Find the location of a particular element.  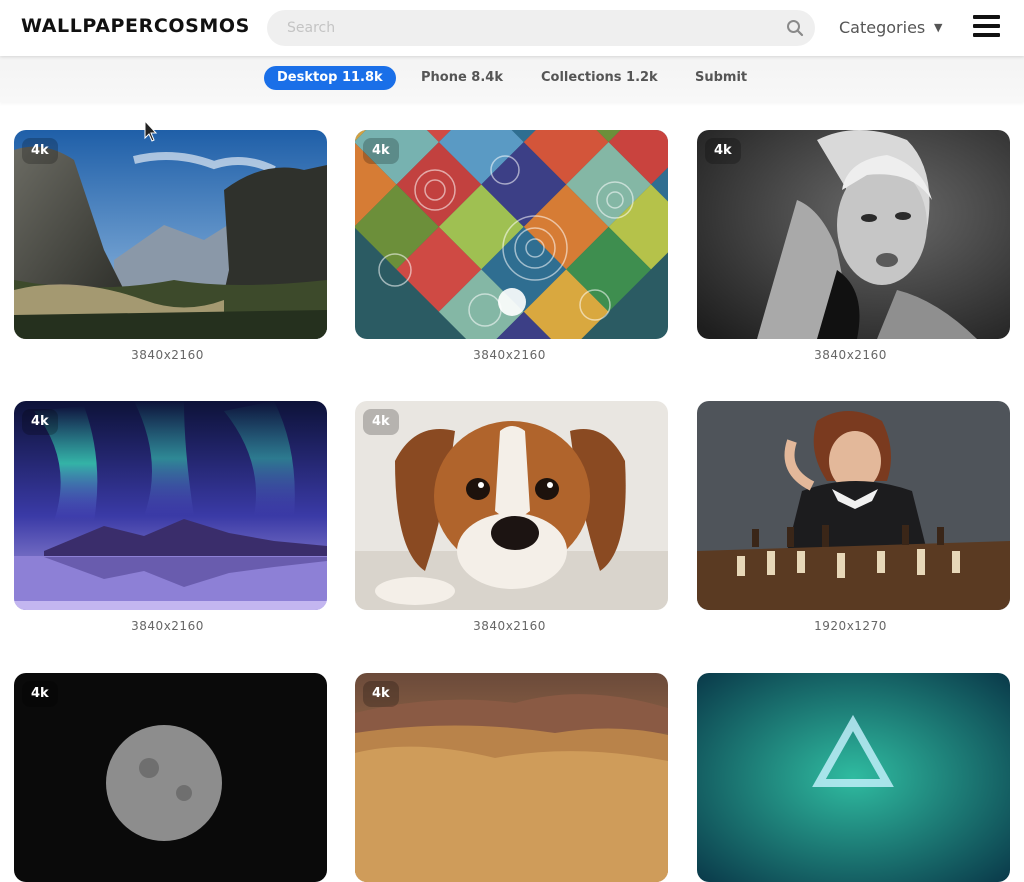

chess-player-image is located at coordinates (853, 505).